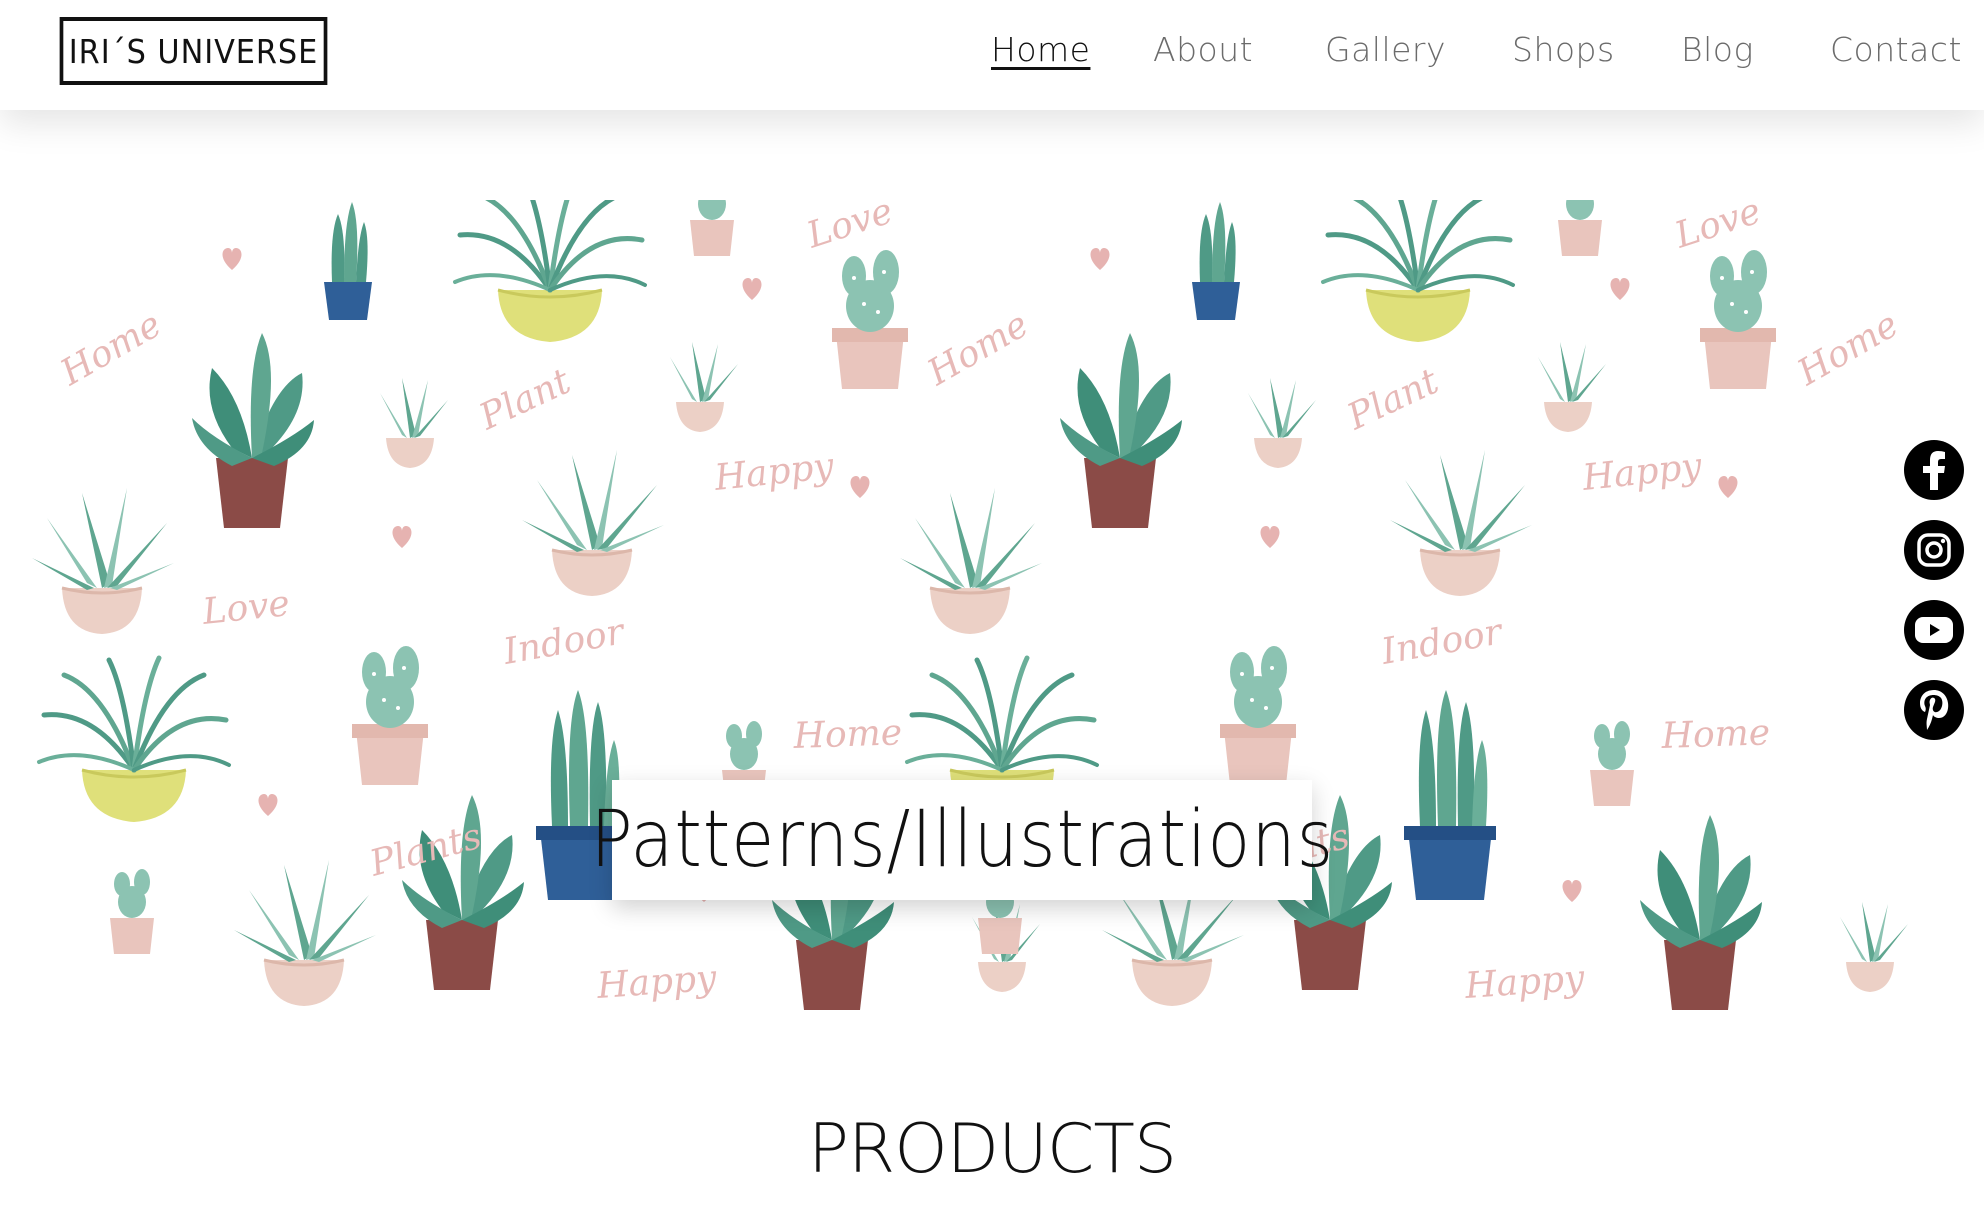 This screenshot has height=1226, width=1984. Describe the element at coordinates (1896, 49) in the screenshot. I see `nav-contact: Contact` at that location.